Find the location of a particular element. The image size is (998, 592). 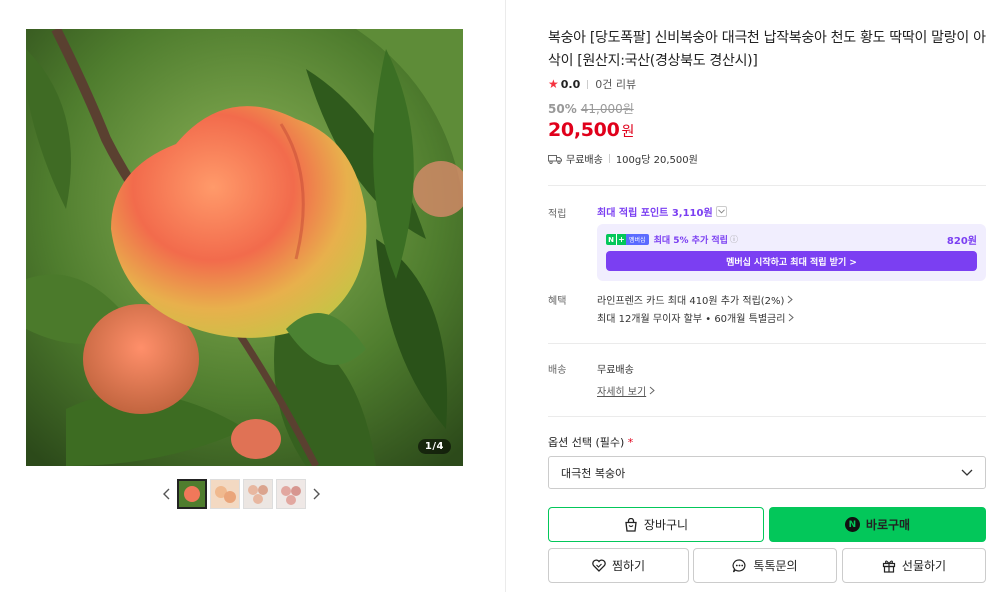

chat-bubble-icon is located at coordinates (739, 565).